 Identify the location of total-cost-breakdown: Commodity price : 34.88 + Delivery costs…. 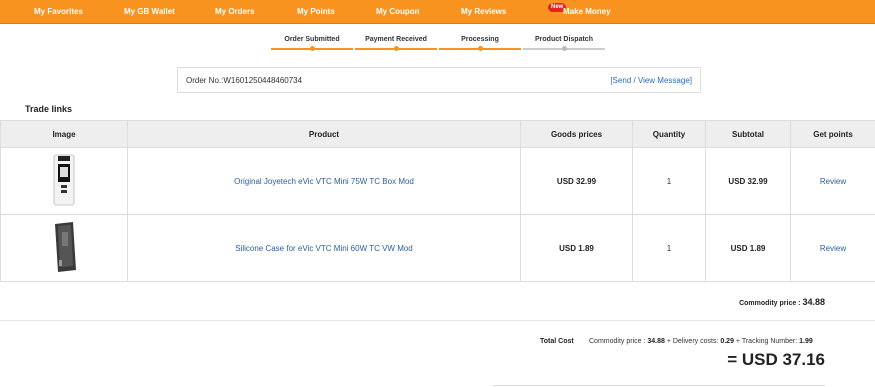
(701, 341).